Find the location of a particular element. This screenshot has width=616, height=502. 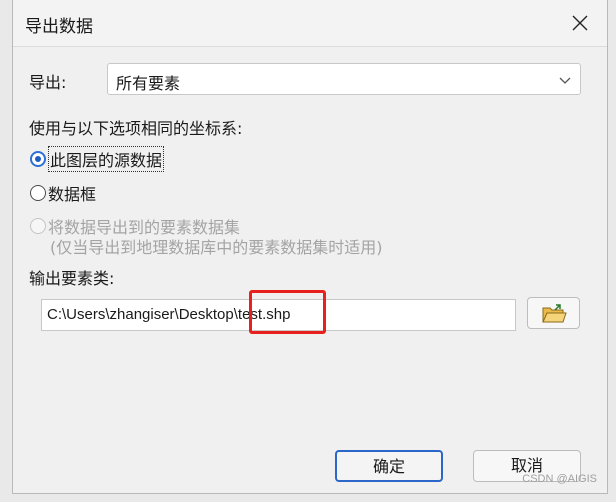

close-icon is located at coordinates (580, 23).